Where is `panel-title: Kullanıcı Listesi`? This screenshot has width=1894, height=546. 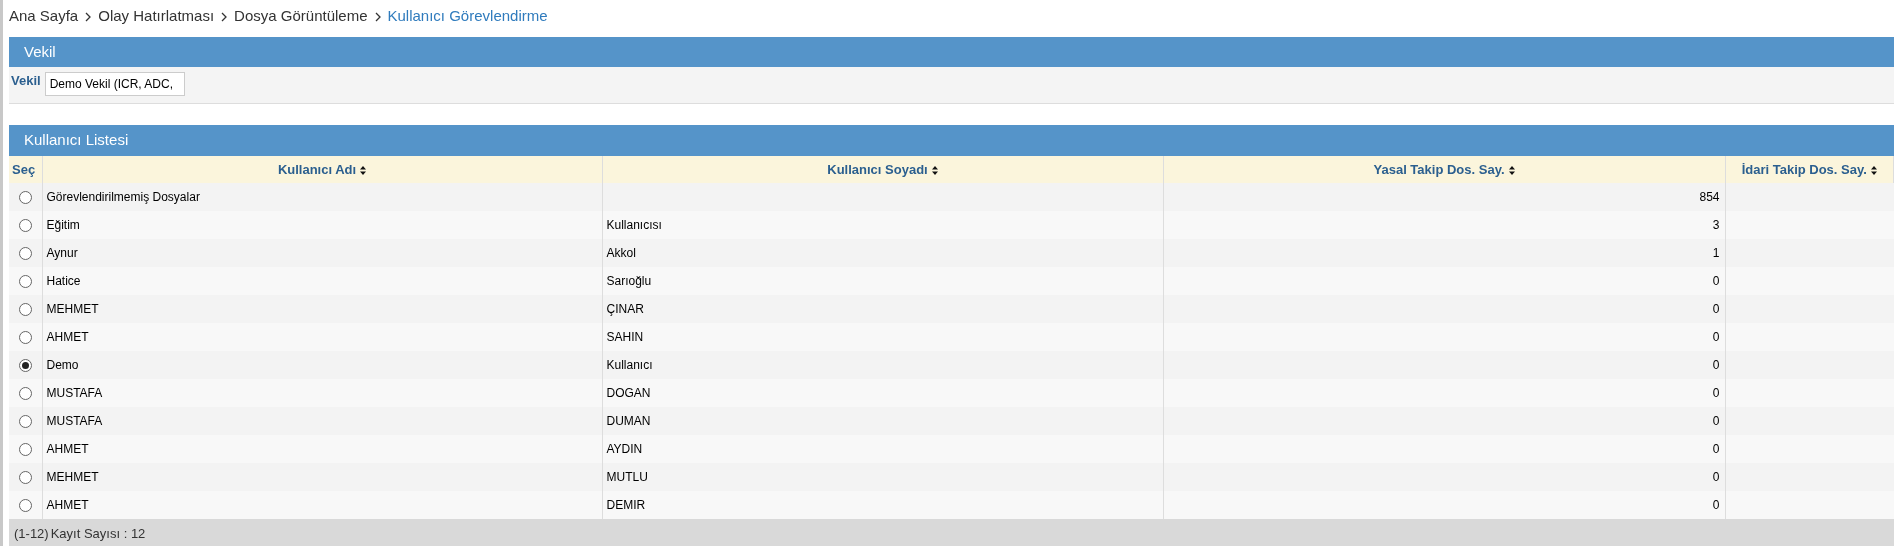
panel-title: Kullanıcı Listesi is located at coordinates (76, 140).